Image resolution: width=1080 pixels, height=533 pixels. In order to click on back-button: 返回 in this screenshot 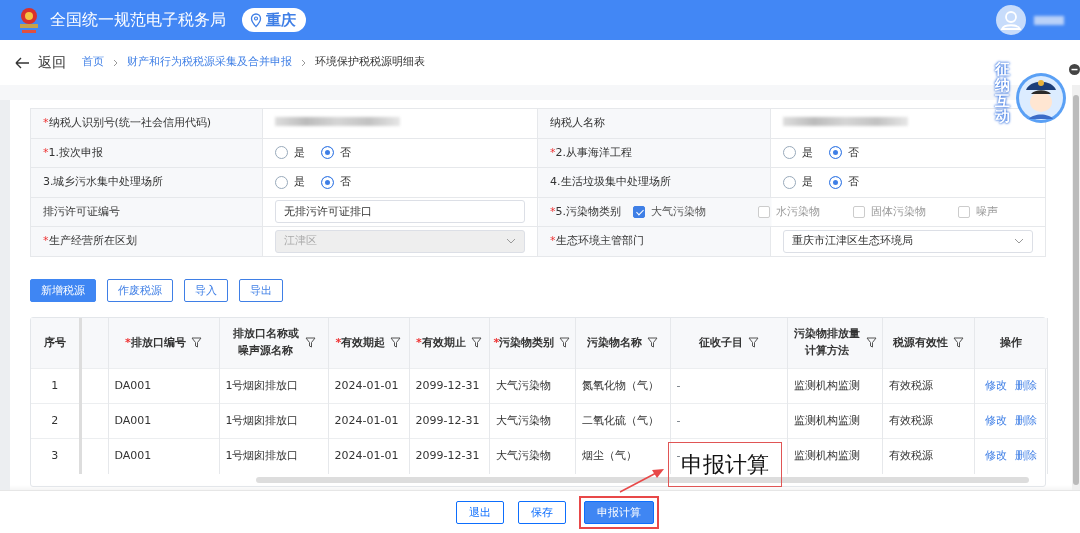, I will do `click(40, 62)`.